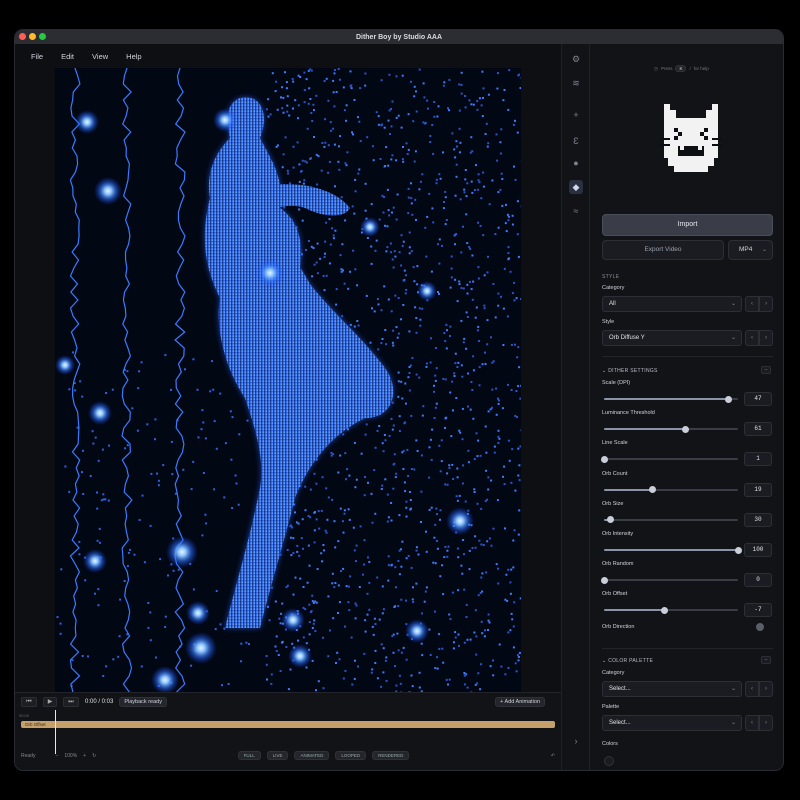 Image resolution: width=800 pixels, height=800 pixels. Describe the element at coordinates (56, 756) in the screenshot. I see `zoom-out-button: −` at that location.